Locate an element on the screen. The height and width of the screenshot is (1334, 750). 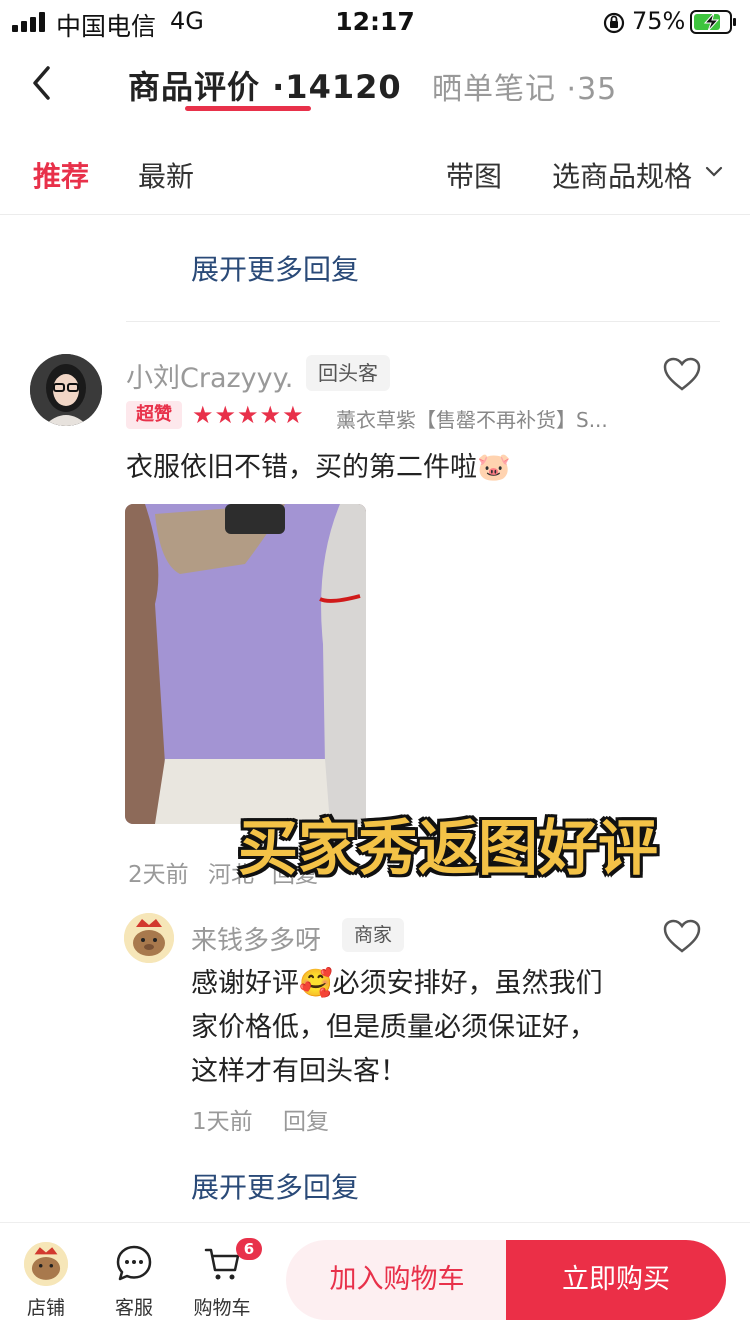
review-photo-image is located at coordinates (245, 664).